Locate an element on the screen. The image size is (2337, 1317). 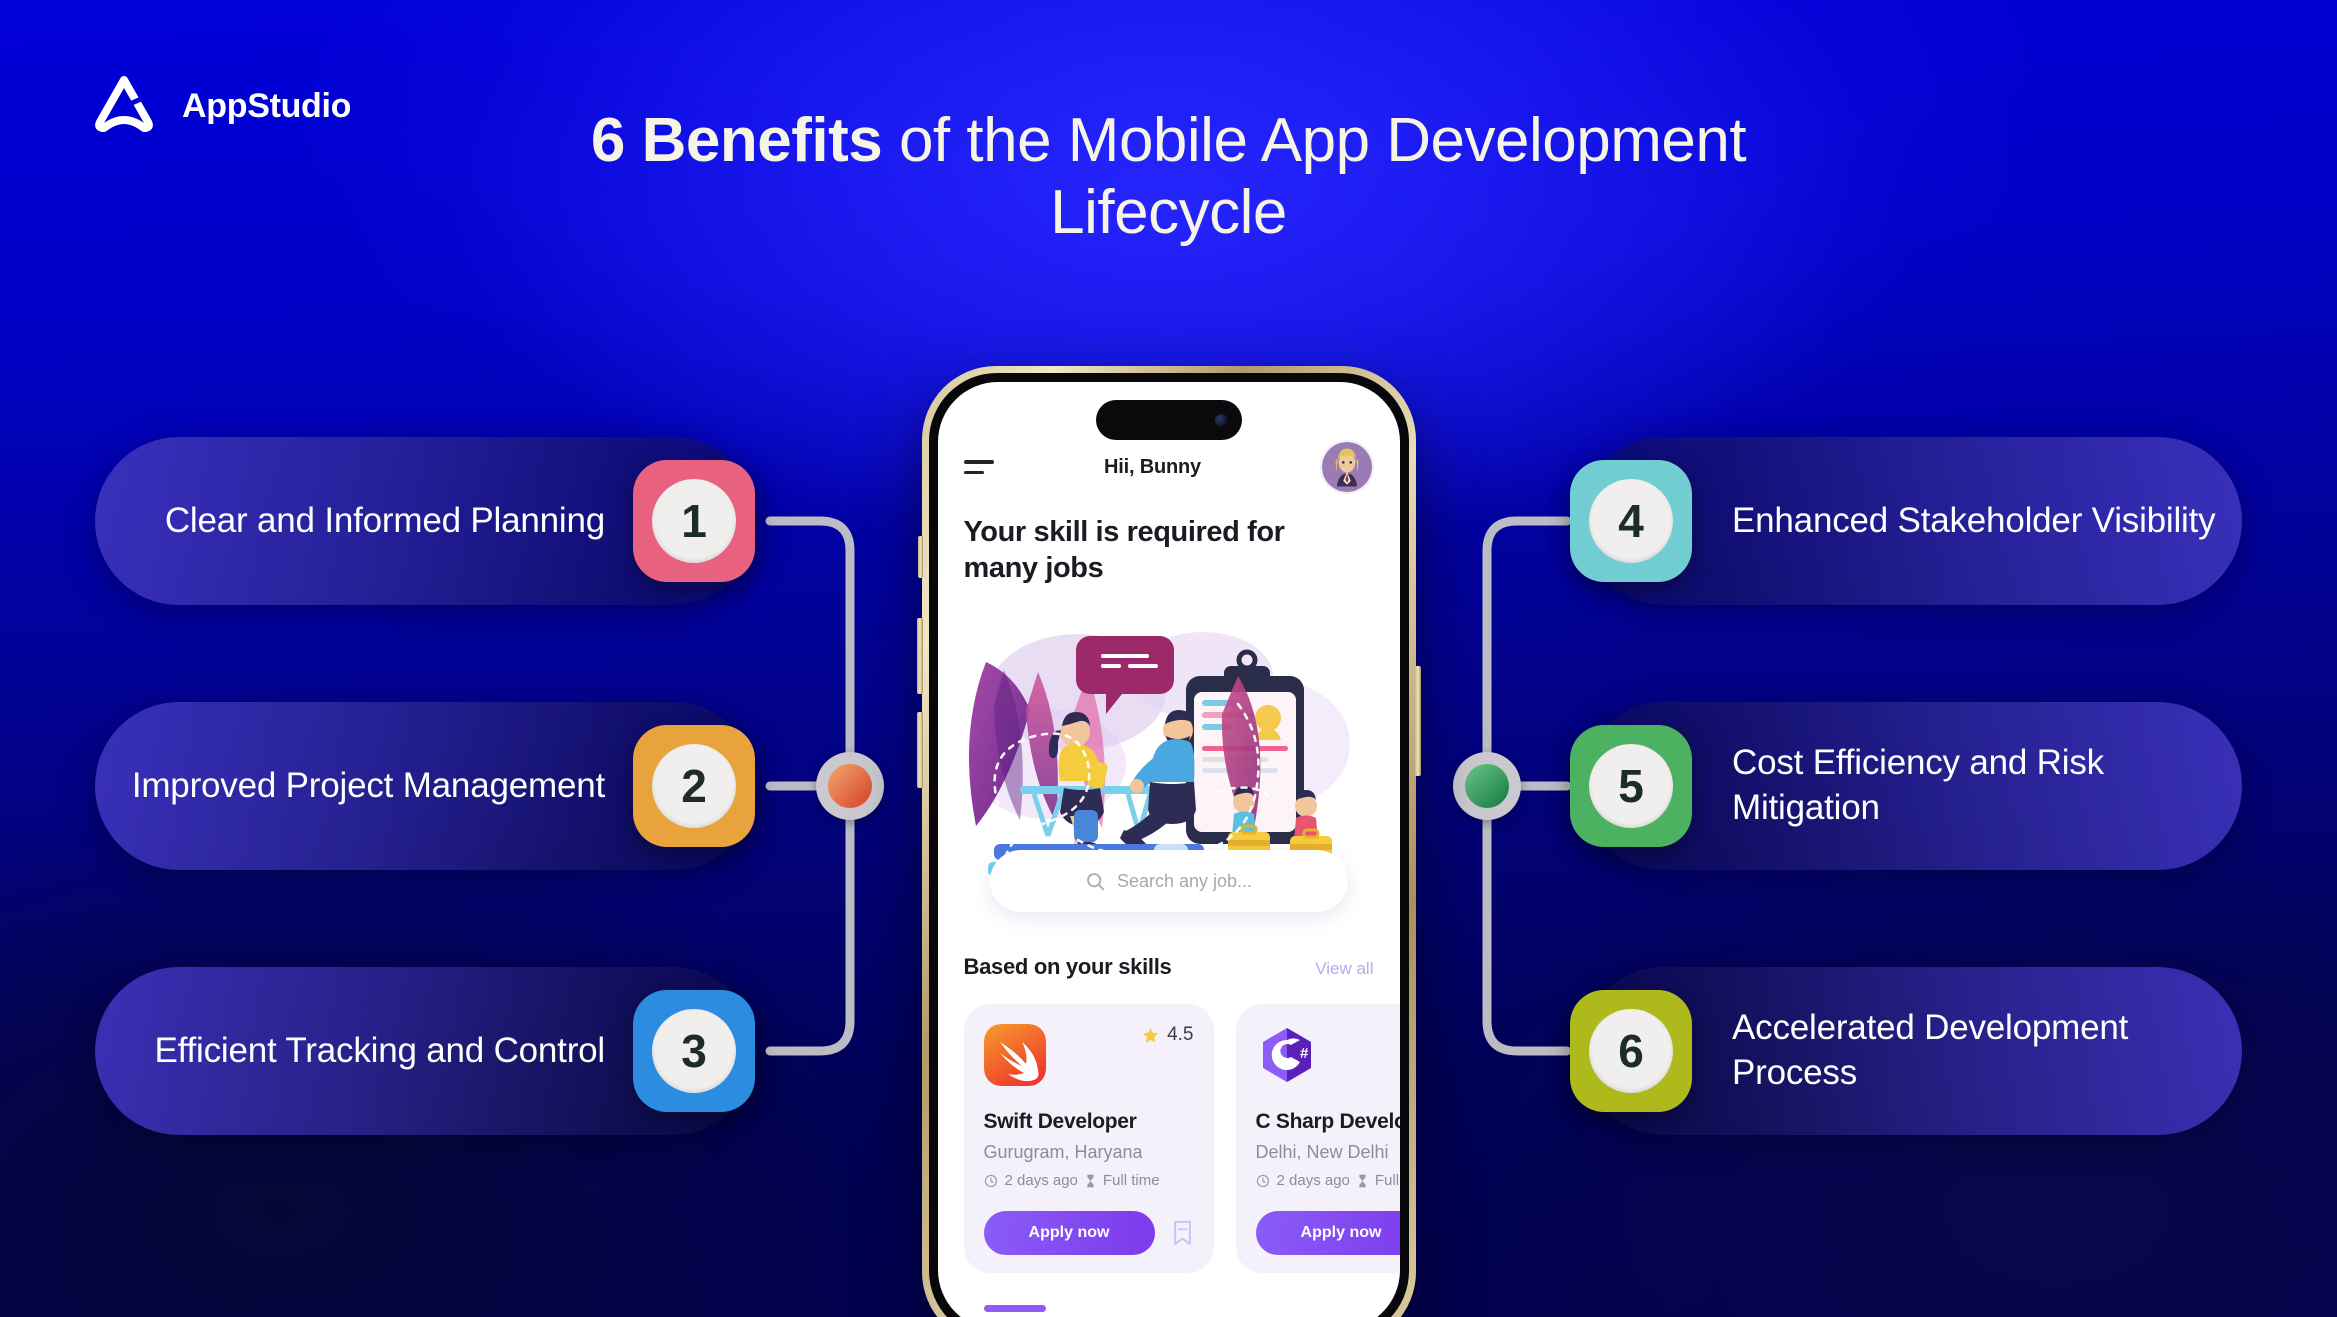
home-indicator-bar is located at coordinates (1014, 1308).